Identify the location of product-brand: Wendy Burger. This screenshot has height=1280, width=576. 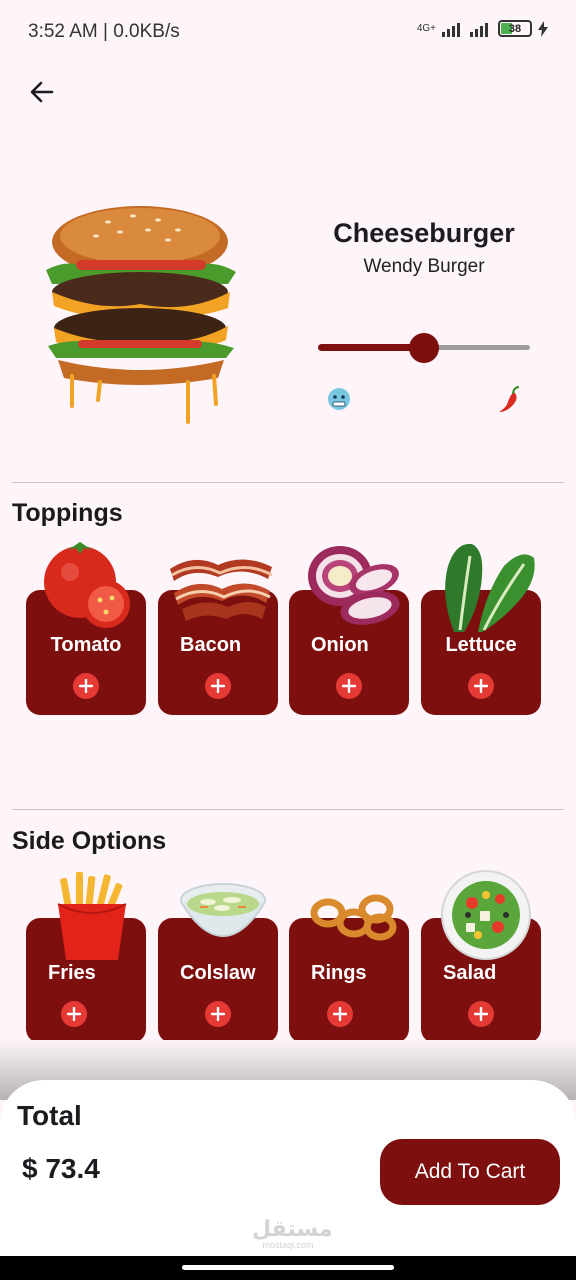
(424, 266).